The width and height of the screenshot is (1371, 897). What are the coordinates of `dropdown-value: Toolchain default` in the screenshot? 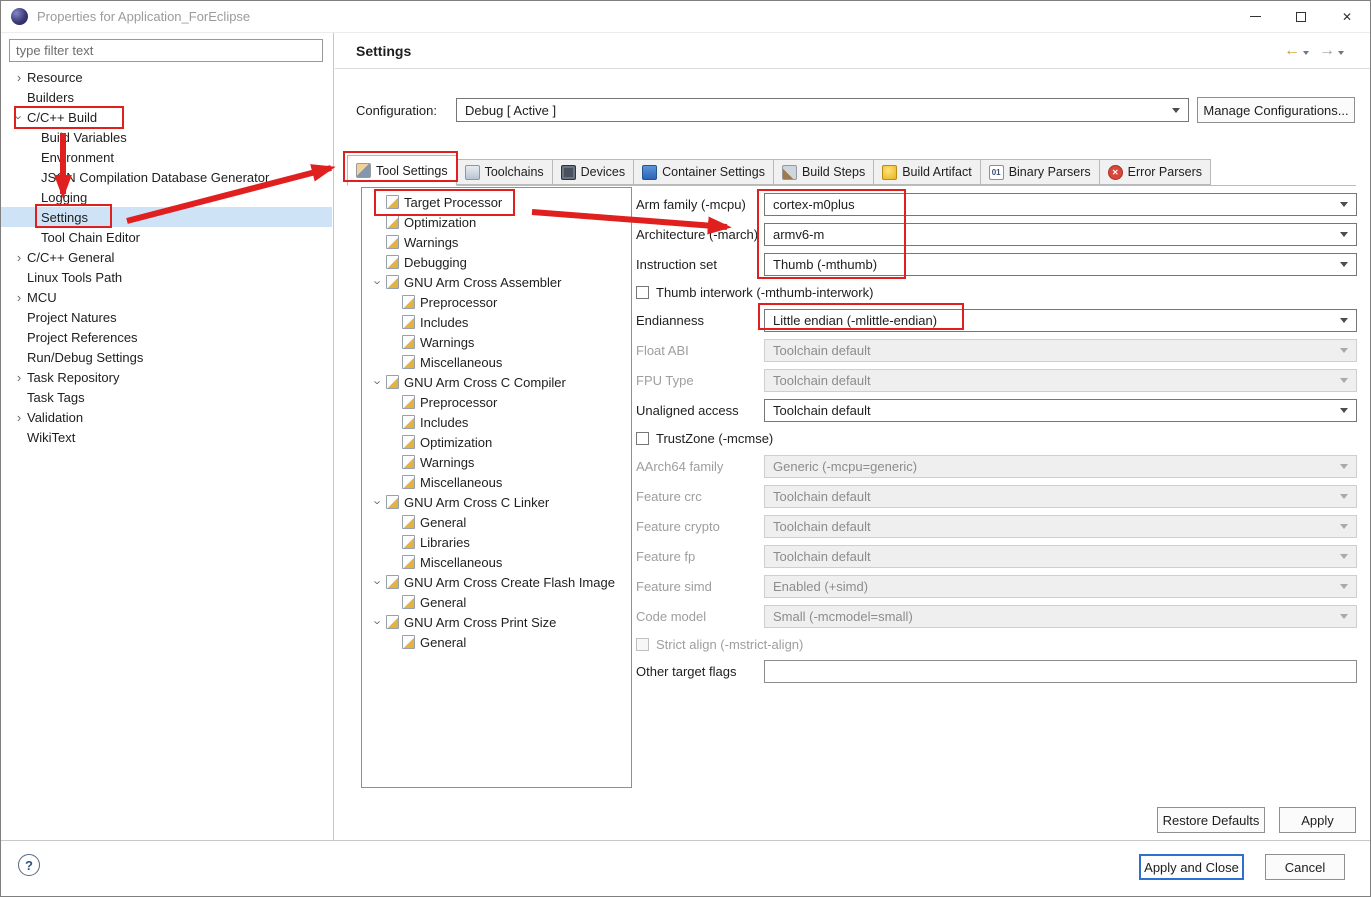 It's located at (822, 526).